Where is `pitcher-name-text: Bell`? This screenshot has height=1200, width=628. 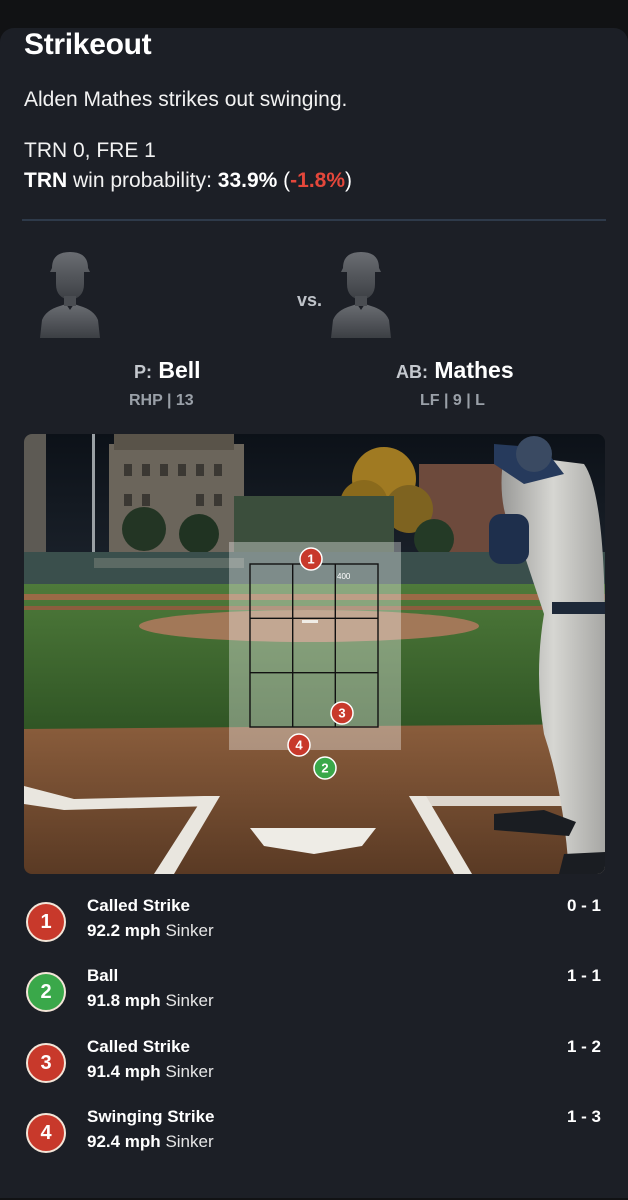
pitcher-name-text: Bell is located at coordinates (179, 370).